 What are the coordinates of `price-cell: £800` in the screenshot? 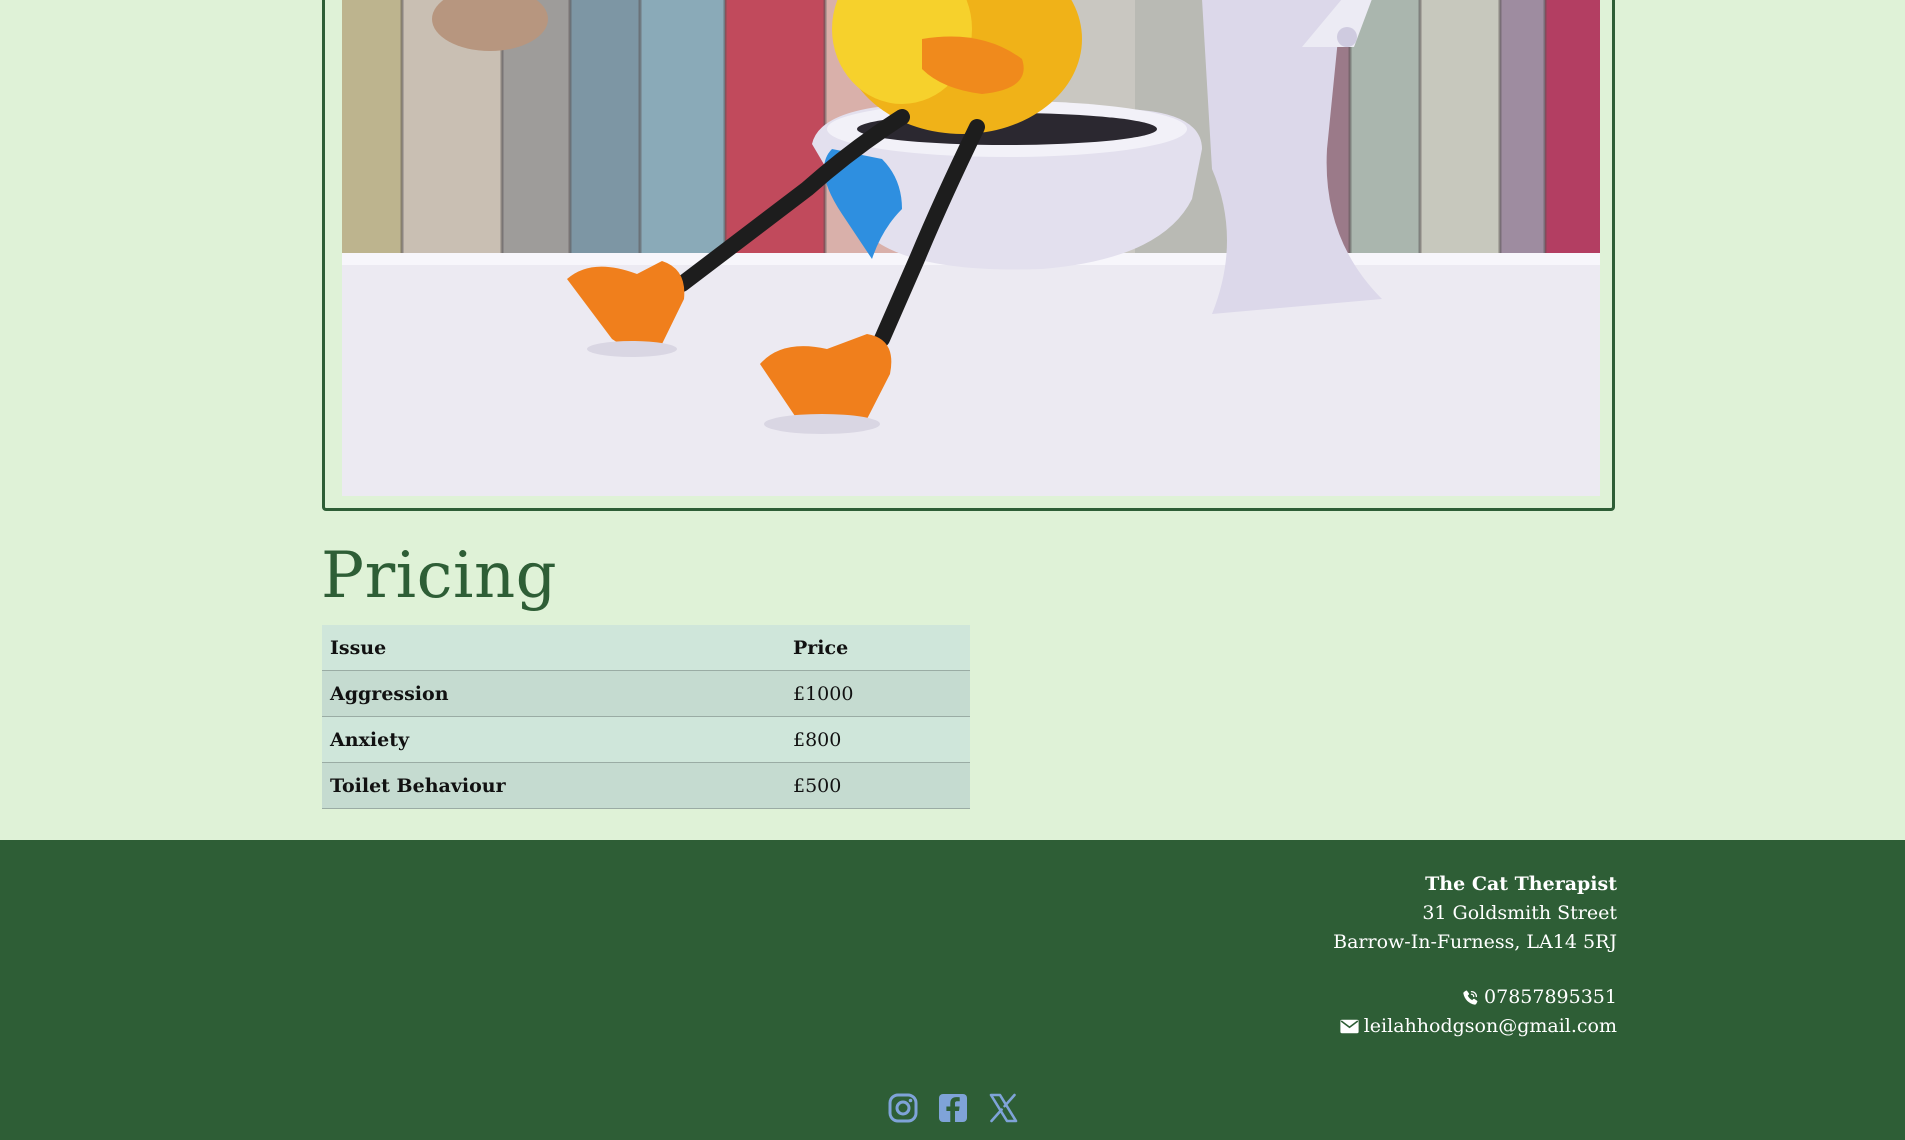 It's located at (877, 739).